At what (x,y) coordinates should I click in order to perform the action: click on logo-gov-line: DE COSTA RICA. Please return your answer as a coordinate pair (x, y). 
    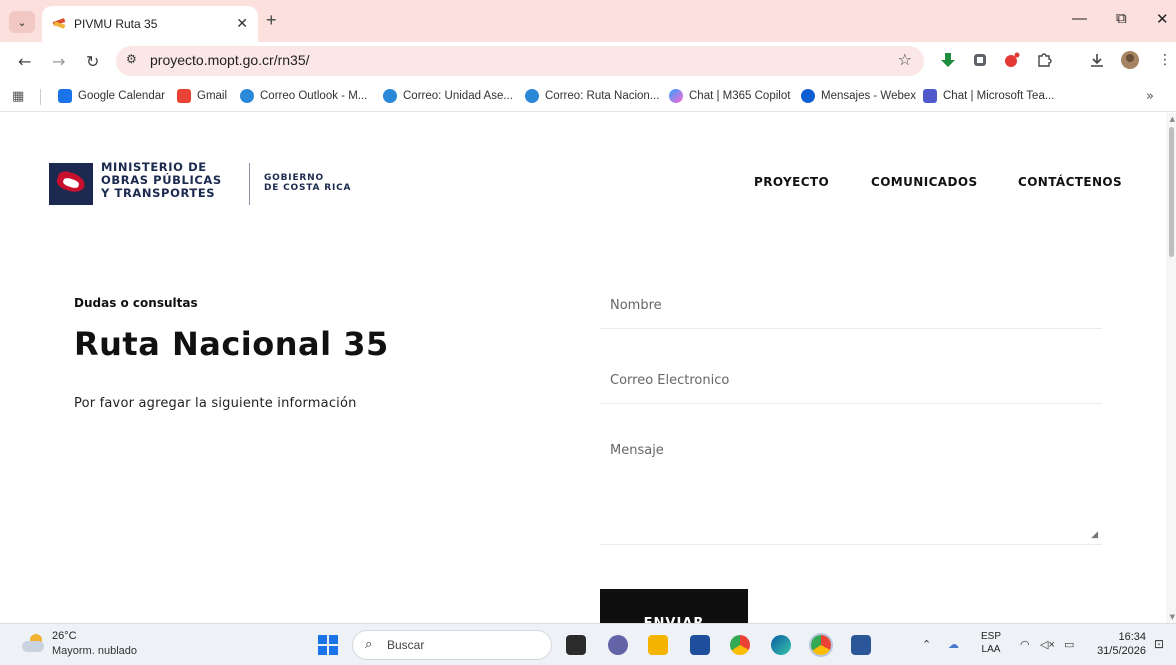
    Looking at the image, I should click on (308, 188).